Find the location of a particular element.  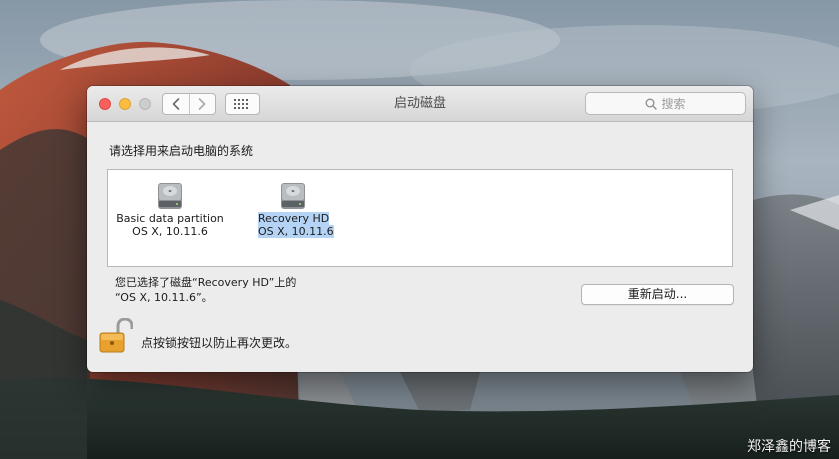

back-button is located at coordinates (176, 104).